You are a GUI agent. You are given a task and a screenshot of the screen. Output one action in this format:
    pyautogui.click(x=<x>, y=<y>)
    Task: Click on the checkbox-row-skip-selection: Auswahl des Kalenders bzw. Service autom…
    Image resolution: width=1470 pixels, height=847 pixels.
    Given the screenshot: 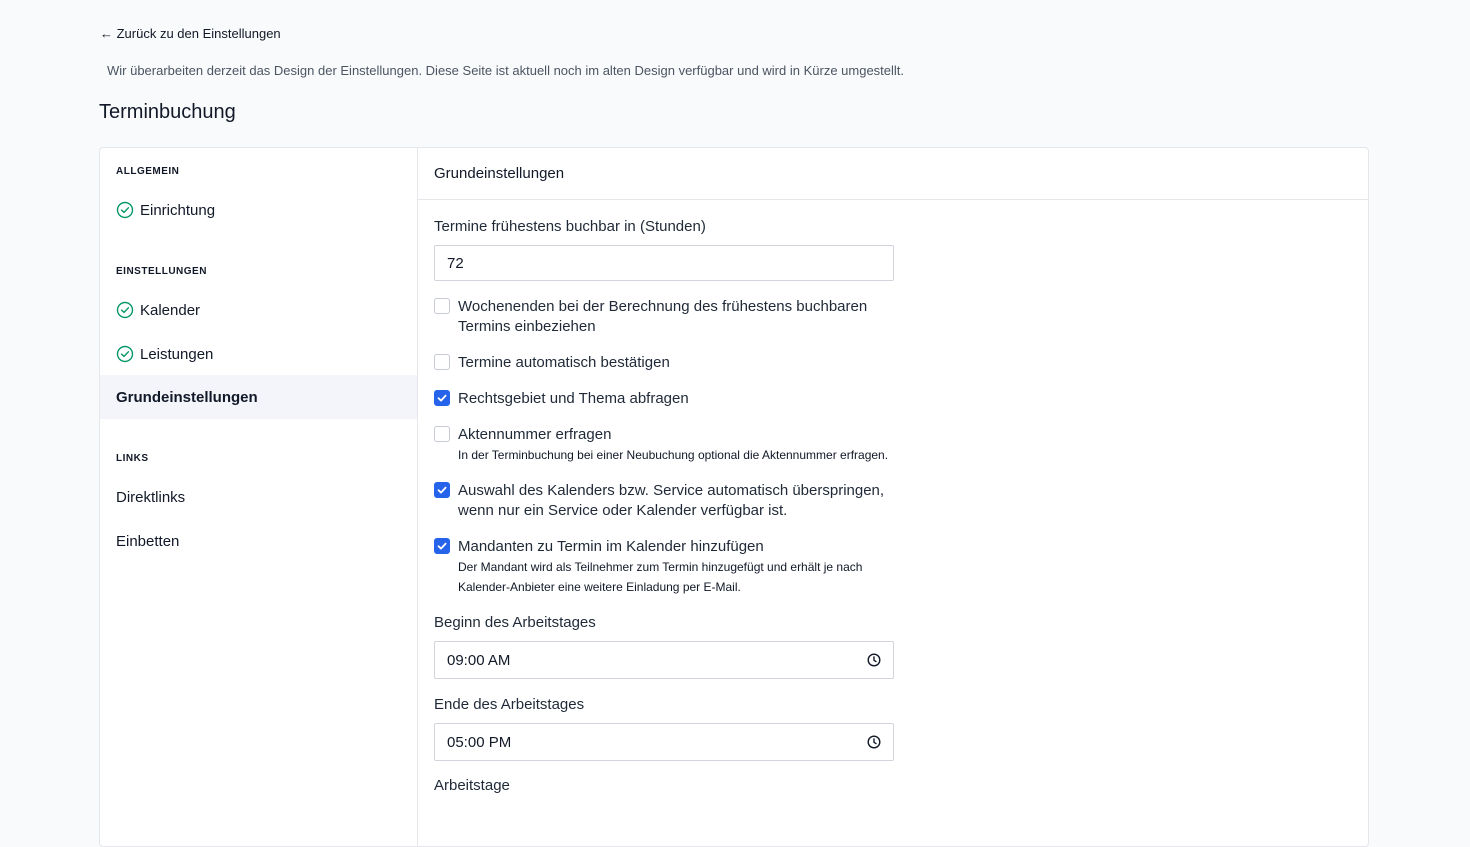 What is the action you would take?
    pyautogui.click(x=669, y=501)
    